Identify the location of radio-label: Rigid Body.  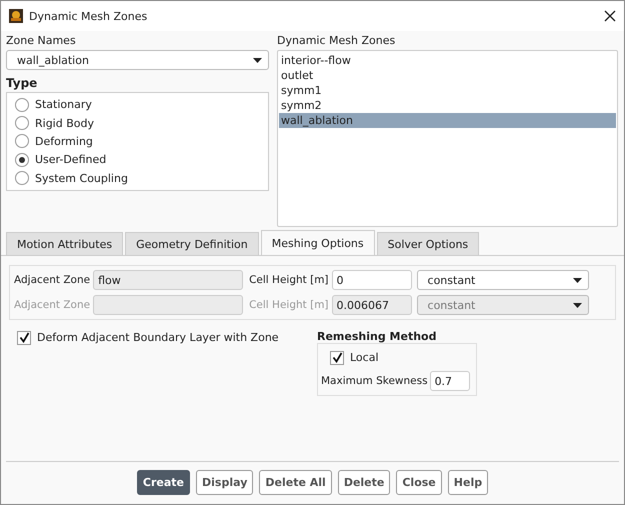
(64, 123).